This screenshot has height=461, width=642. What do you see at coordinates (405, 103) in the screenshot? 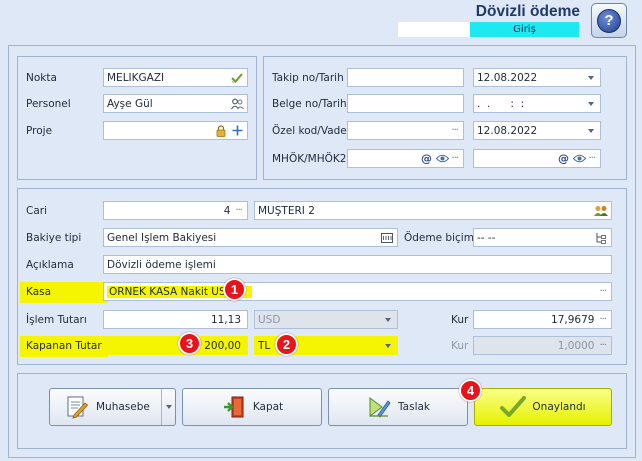
I see `belge-no-field` at bounding box center [405, 103].